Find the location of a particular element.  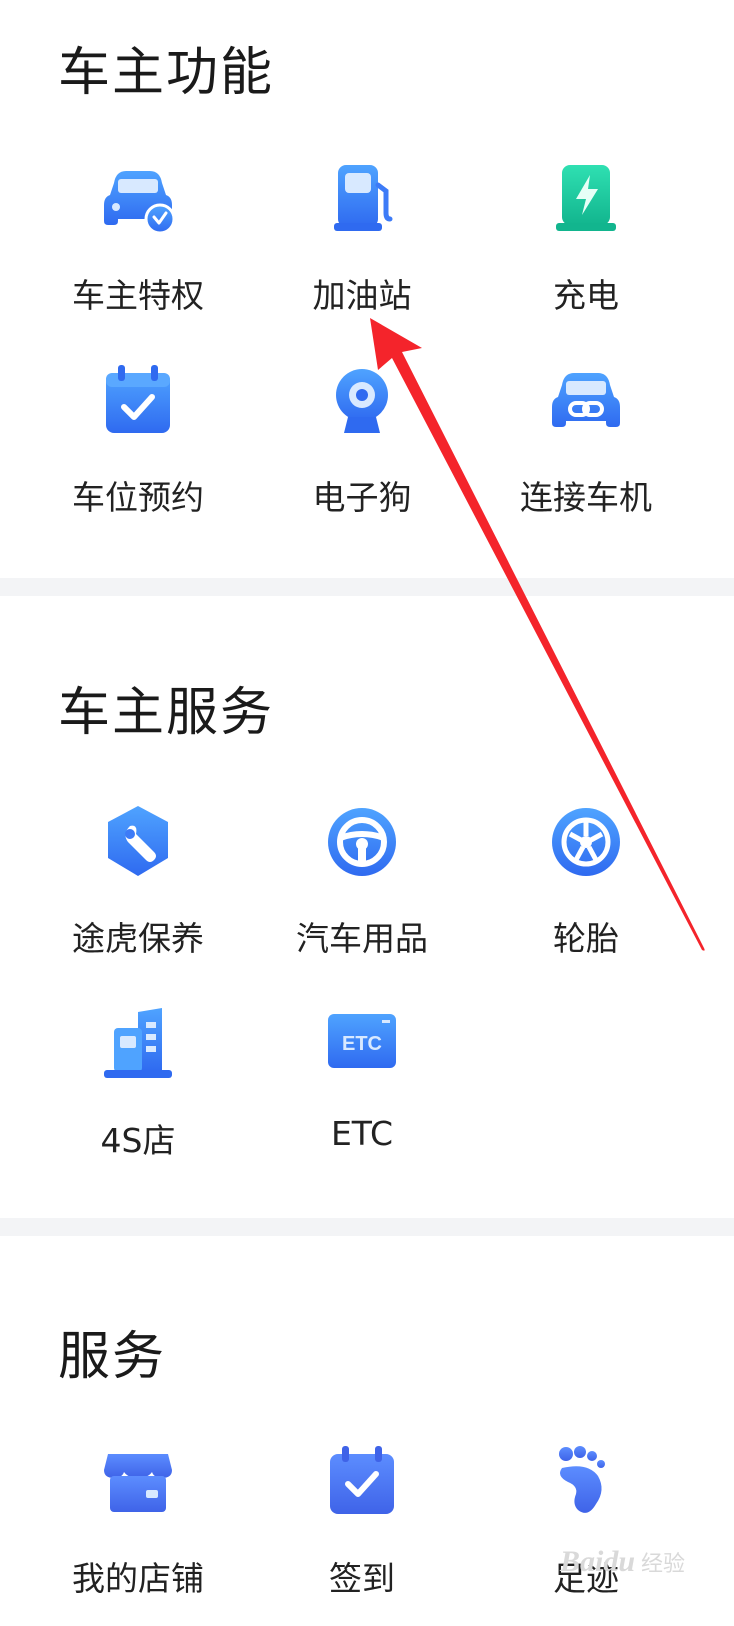

item-label: 4S店 is located at coordinates (138, 1140).